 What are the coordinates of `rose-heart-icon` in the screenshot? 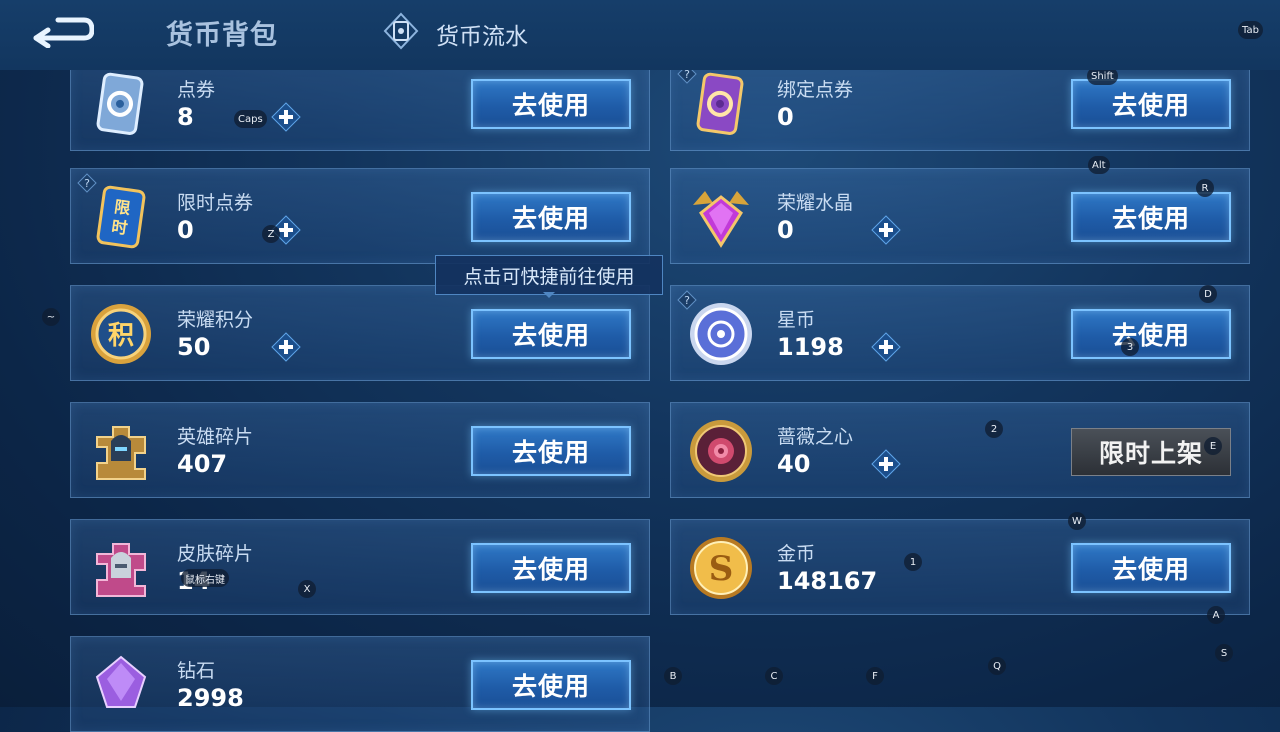 It's located at (721, 451).